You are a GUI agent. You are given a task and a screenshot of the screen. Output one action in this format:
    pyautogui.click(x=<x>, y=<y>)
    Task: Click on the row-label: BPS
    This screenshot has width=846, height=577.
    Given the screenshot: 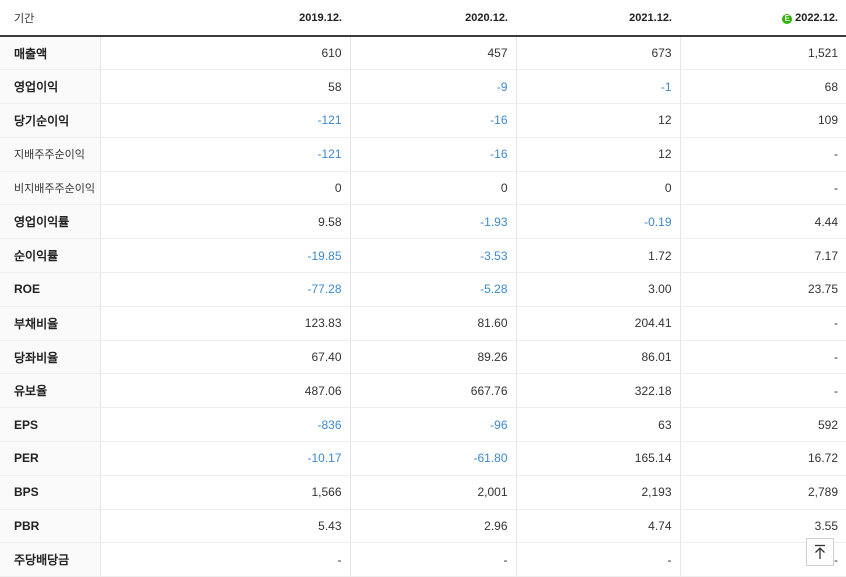 What is the action you would take?
    pyautogui.click(x=50, y=492)
    